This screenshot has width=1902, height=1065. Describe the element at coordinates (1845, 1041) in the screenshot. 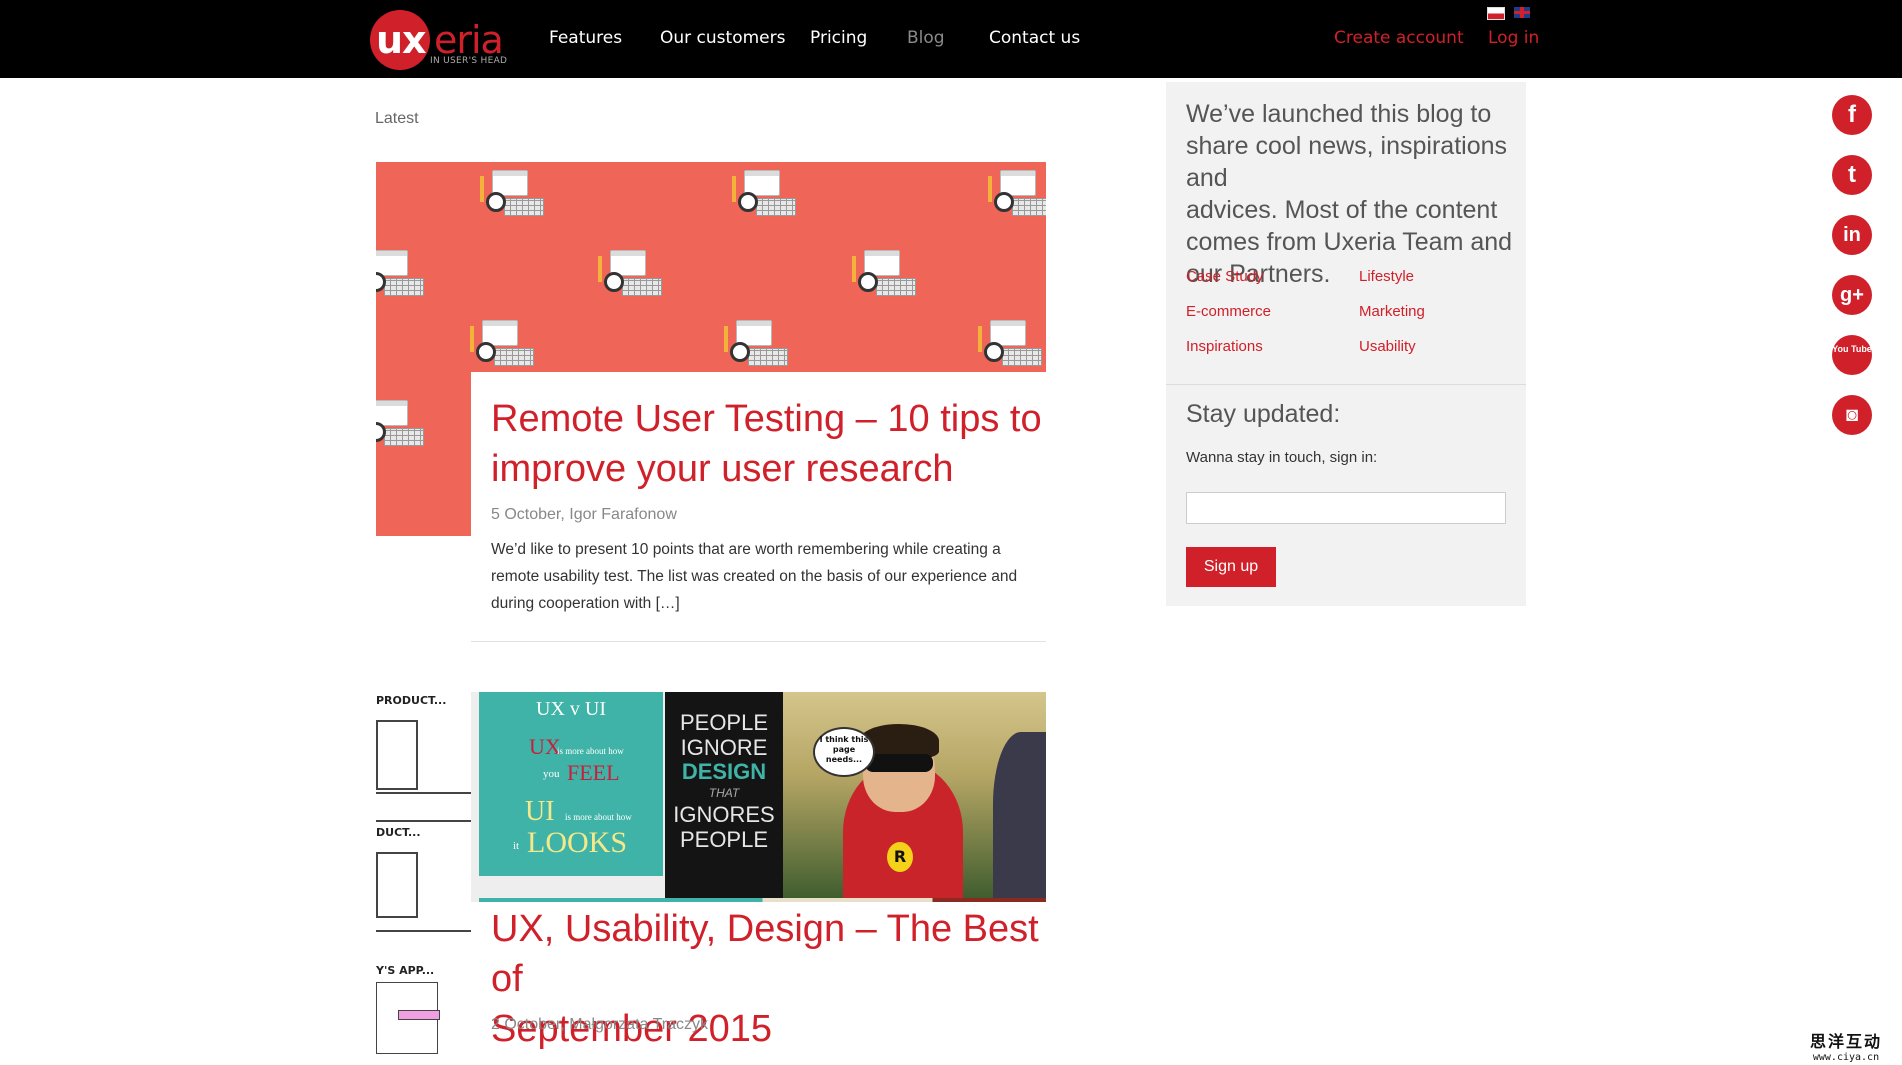

I see `watermark-chinese: 思洋互动` at that location.